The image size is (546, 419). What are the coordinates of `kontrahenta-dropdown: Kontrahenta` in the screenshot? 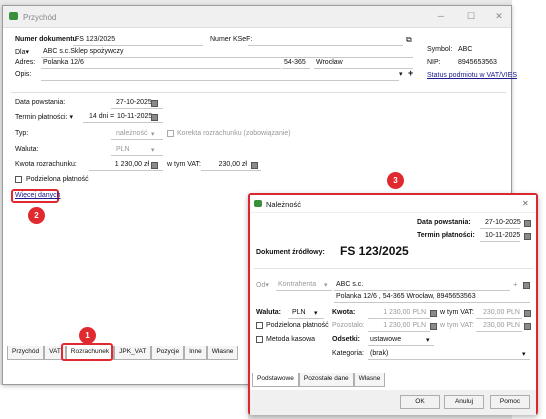 It's located at (297, 284).